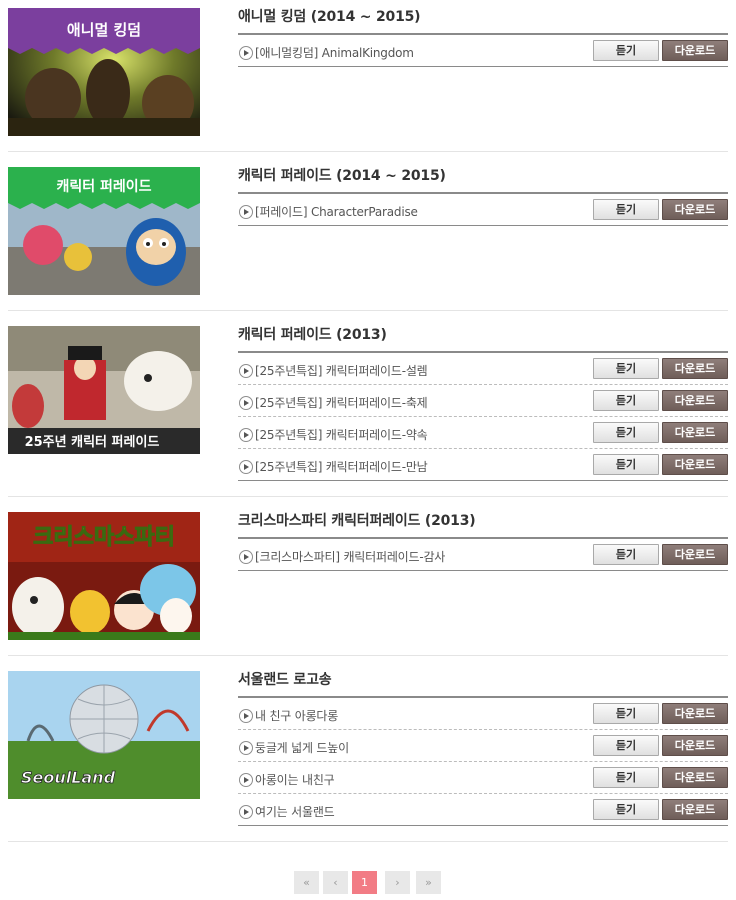  I want to click on album-title: 캐릭터 퍼레이드 (2013), so click(312, 335).